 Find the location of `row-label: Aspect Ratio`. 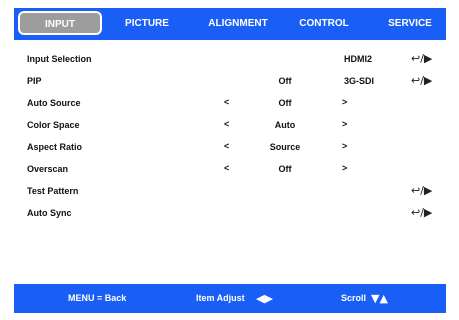

row-label: Aspect Ratio is located at coordinates (55, 147).